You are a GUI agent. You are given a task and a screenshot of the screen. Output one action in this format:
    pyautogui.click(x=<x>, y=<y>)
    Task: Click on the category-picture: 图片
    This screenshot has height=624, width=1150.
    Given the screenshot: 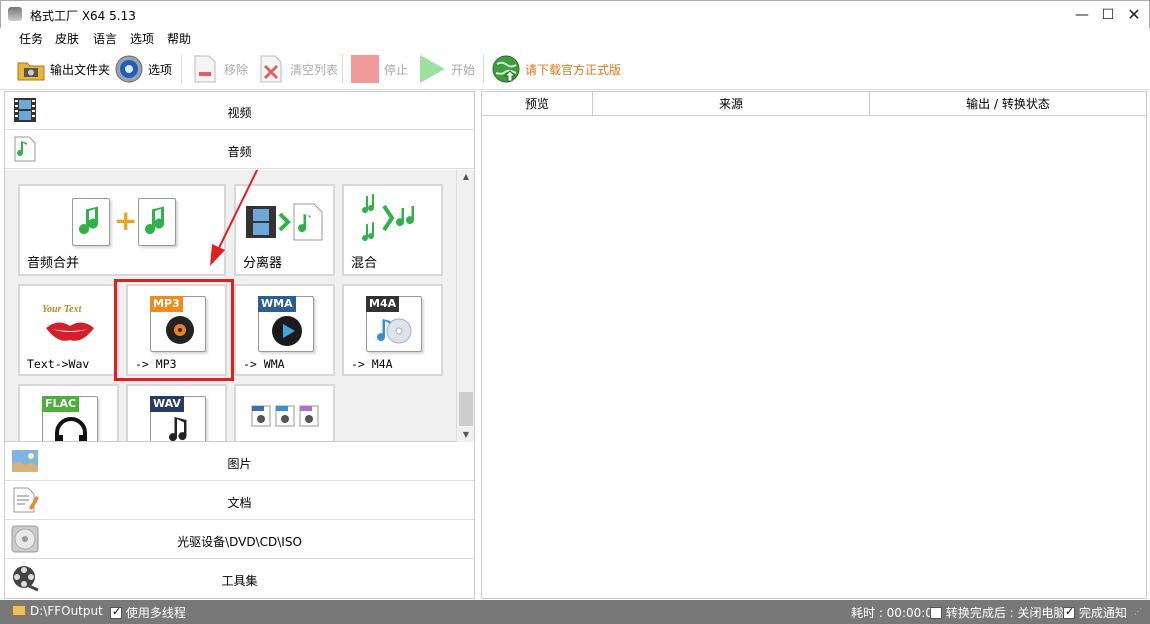 What is the action you would take?
    pyautogui.click(x=239, y=462)
    